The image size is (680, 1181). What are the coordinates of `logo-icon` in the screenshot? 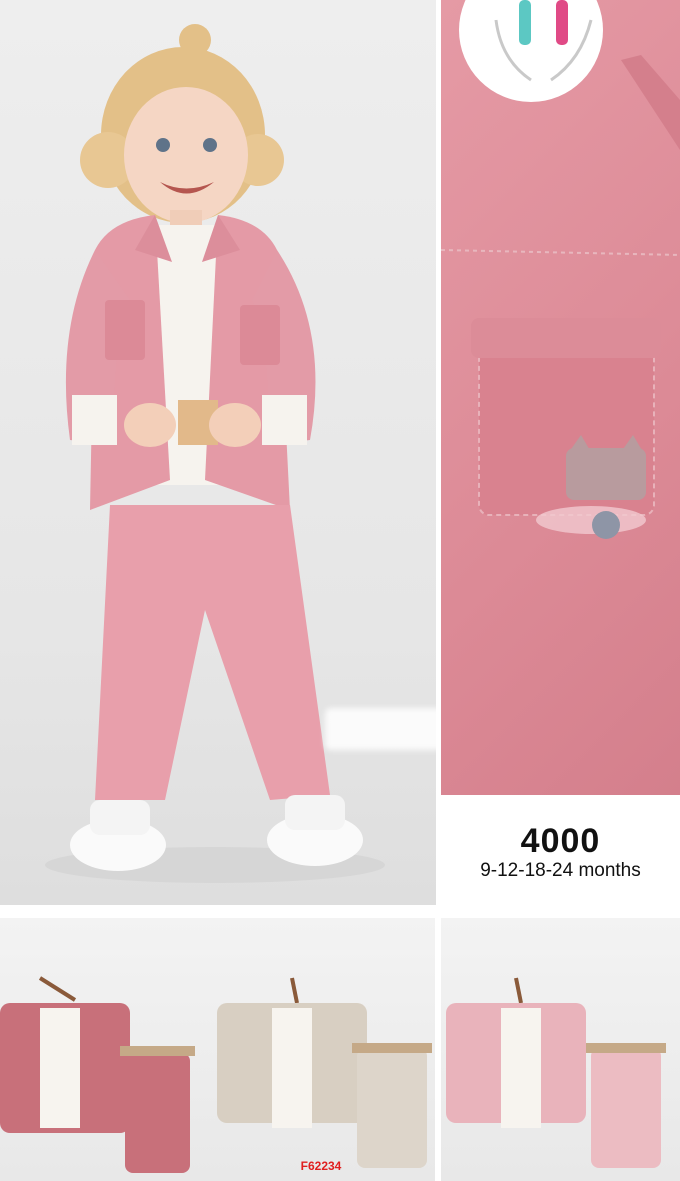 It's located at (525, 22).